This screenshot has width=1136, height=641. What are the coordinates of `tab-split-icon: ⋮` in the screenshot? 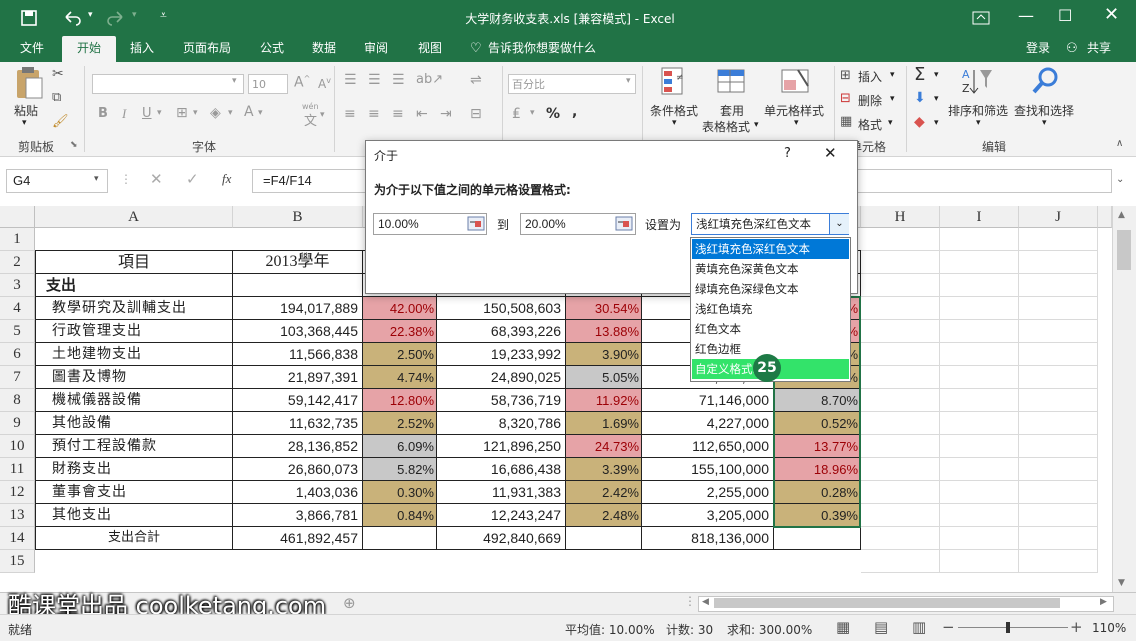 It's located at (690, 601).